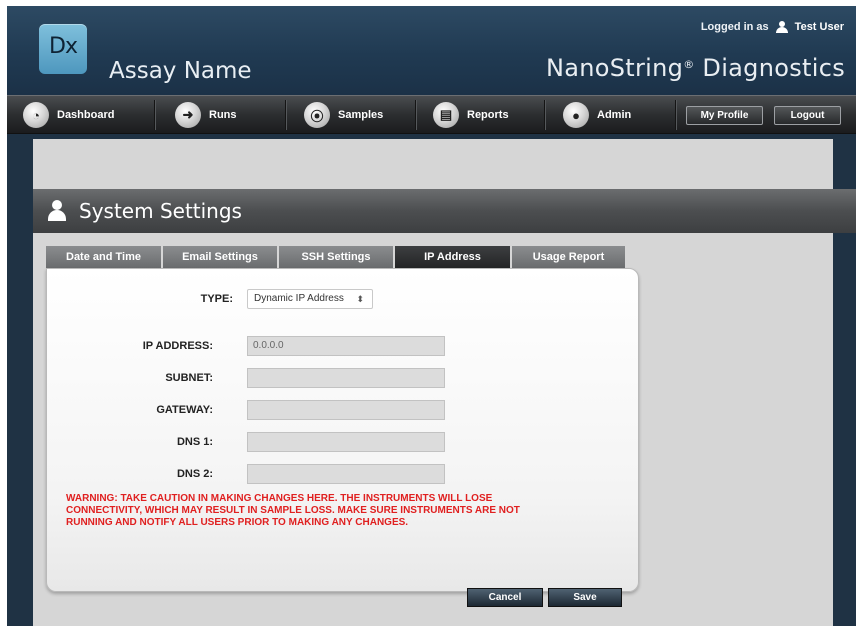 The width and height of the screenshot is (856, 626). What do you see at coordinates (488, 115) in the screenshot?
I see `nav-label: Reports` at bounding box center [488, 115].